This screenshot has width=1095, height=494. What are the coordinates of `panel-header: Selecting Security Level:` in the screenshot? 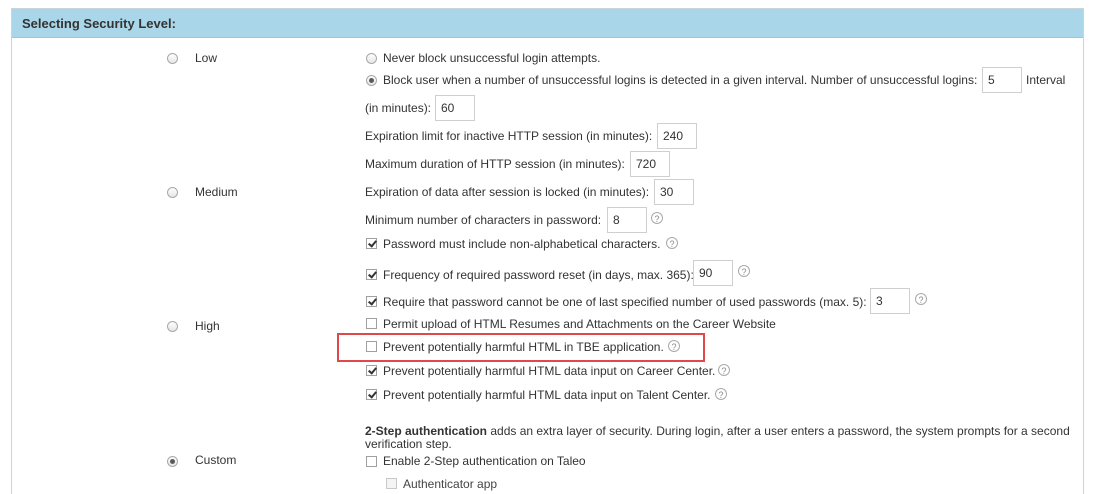 It's located at (547, 23).